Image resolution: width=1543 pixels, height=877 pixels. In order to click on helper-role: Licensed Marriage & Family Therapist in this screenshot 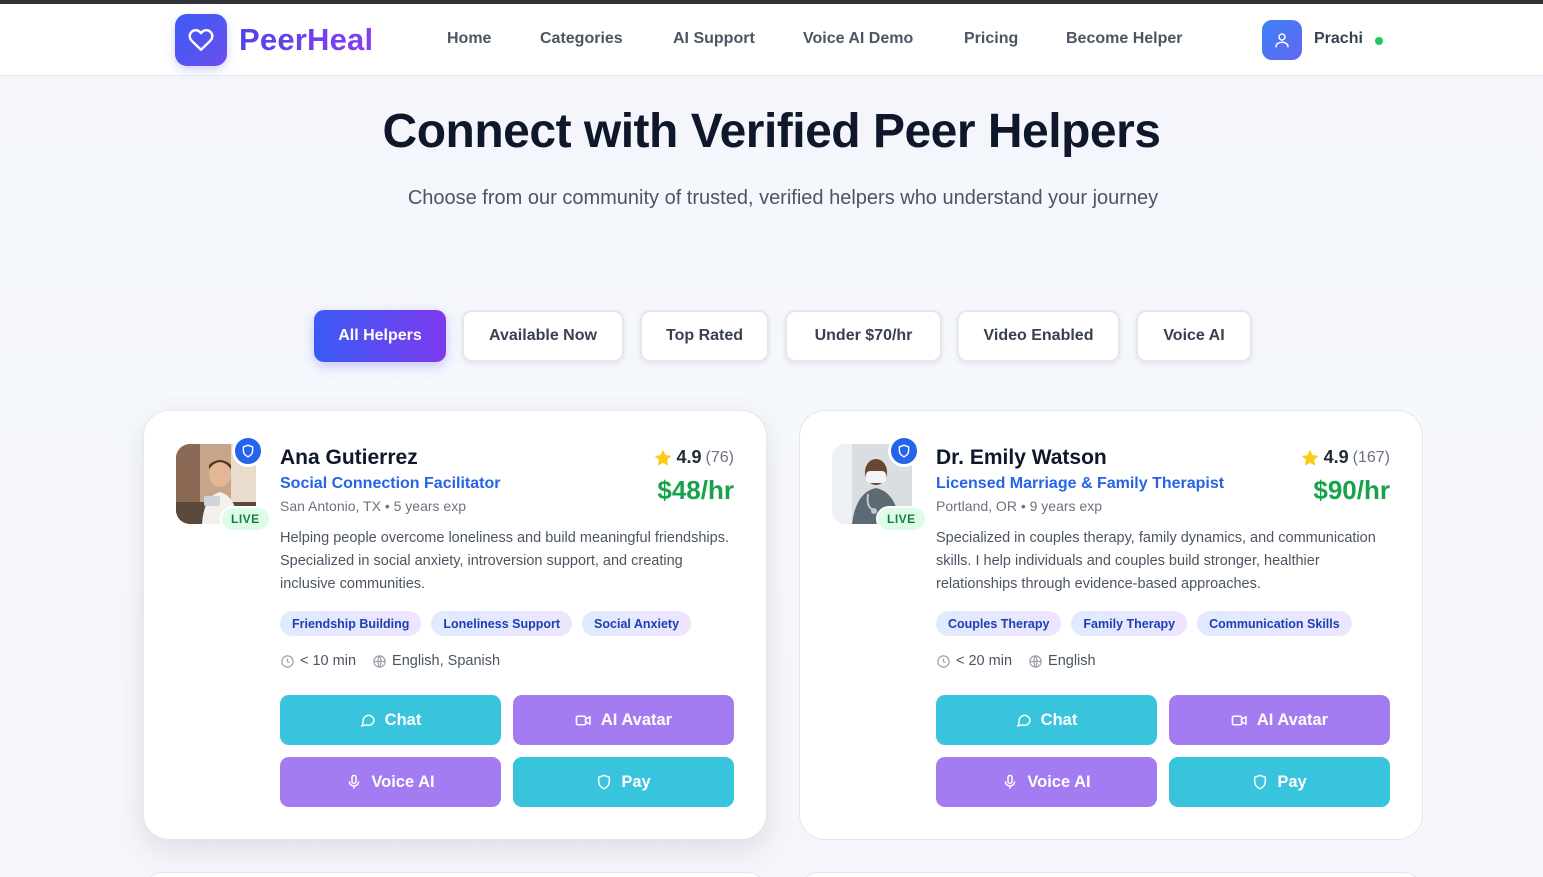, I will do `click(1080, 483)`.